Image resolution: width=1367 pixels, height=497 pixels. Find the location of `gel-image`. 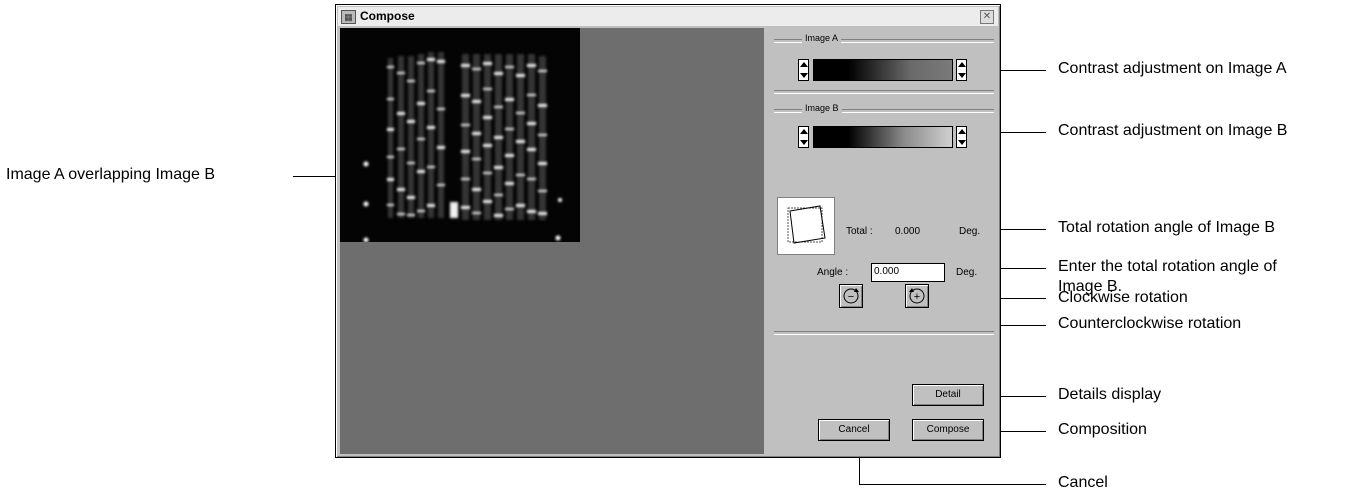

gel-image is located at coordinates (460, 135).